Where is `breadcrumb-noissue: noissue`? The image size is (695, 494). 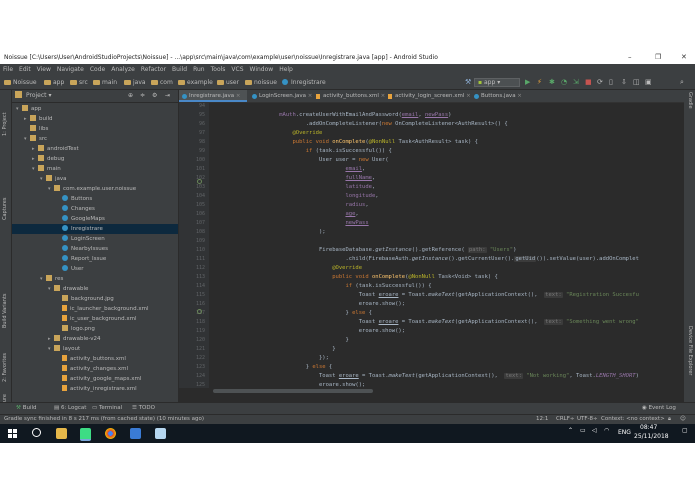
breadcrumb-noissue: noissue is located at coordinates (261, 82).